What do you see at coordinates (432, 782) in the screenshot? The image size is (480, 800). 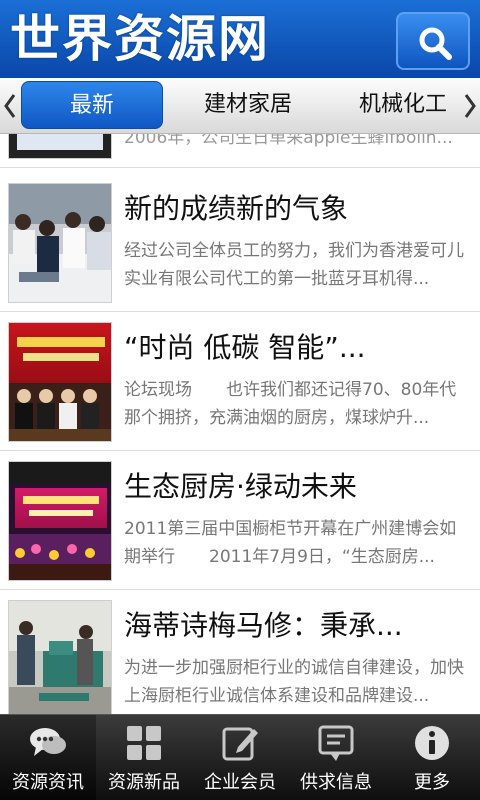 I see `nav-label: 更多` at bounding box center [432, 782].